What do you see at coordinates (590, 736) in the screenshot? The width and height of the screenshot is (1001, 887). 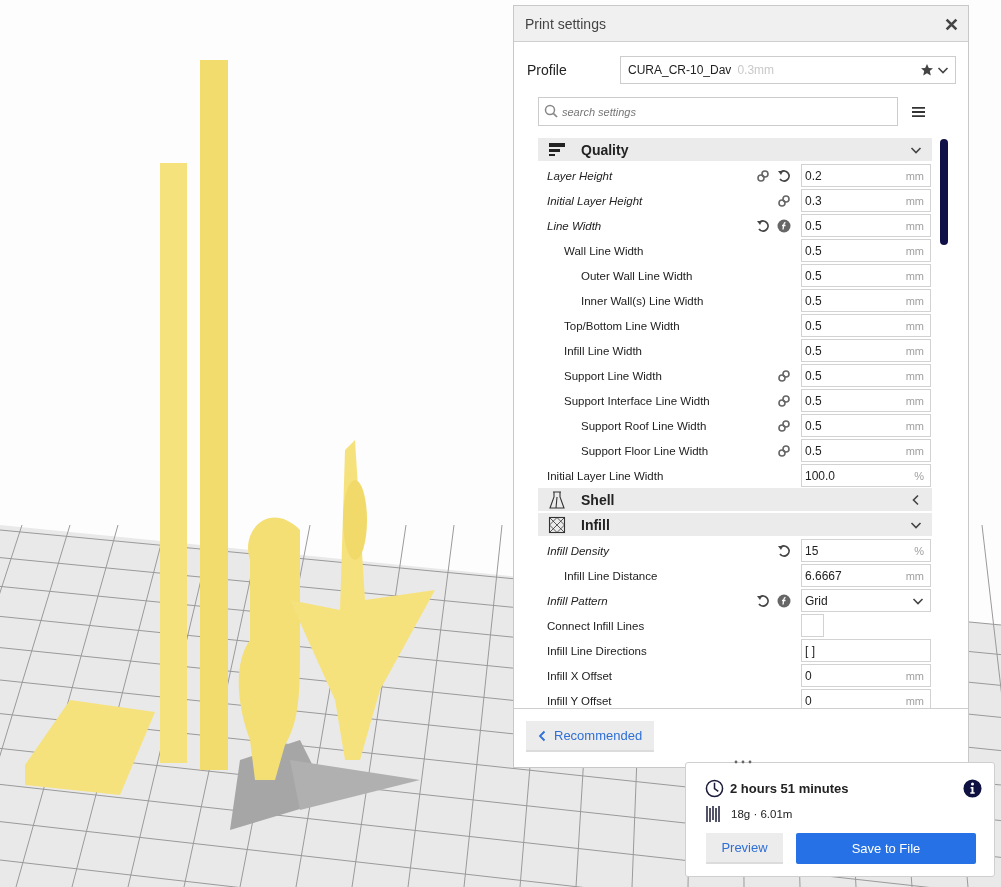 I see `recommended-button: Recommended` at bounding box center [590, 736].